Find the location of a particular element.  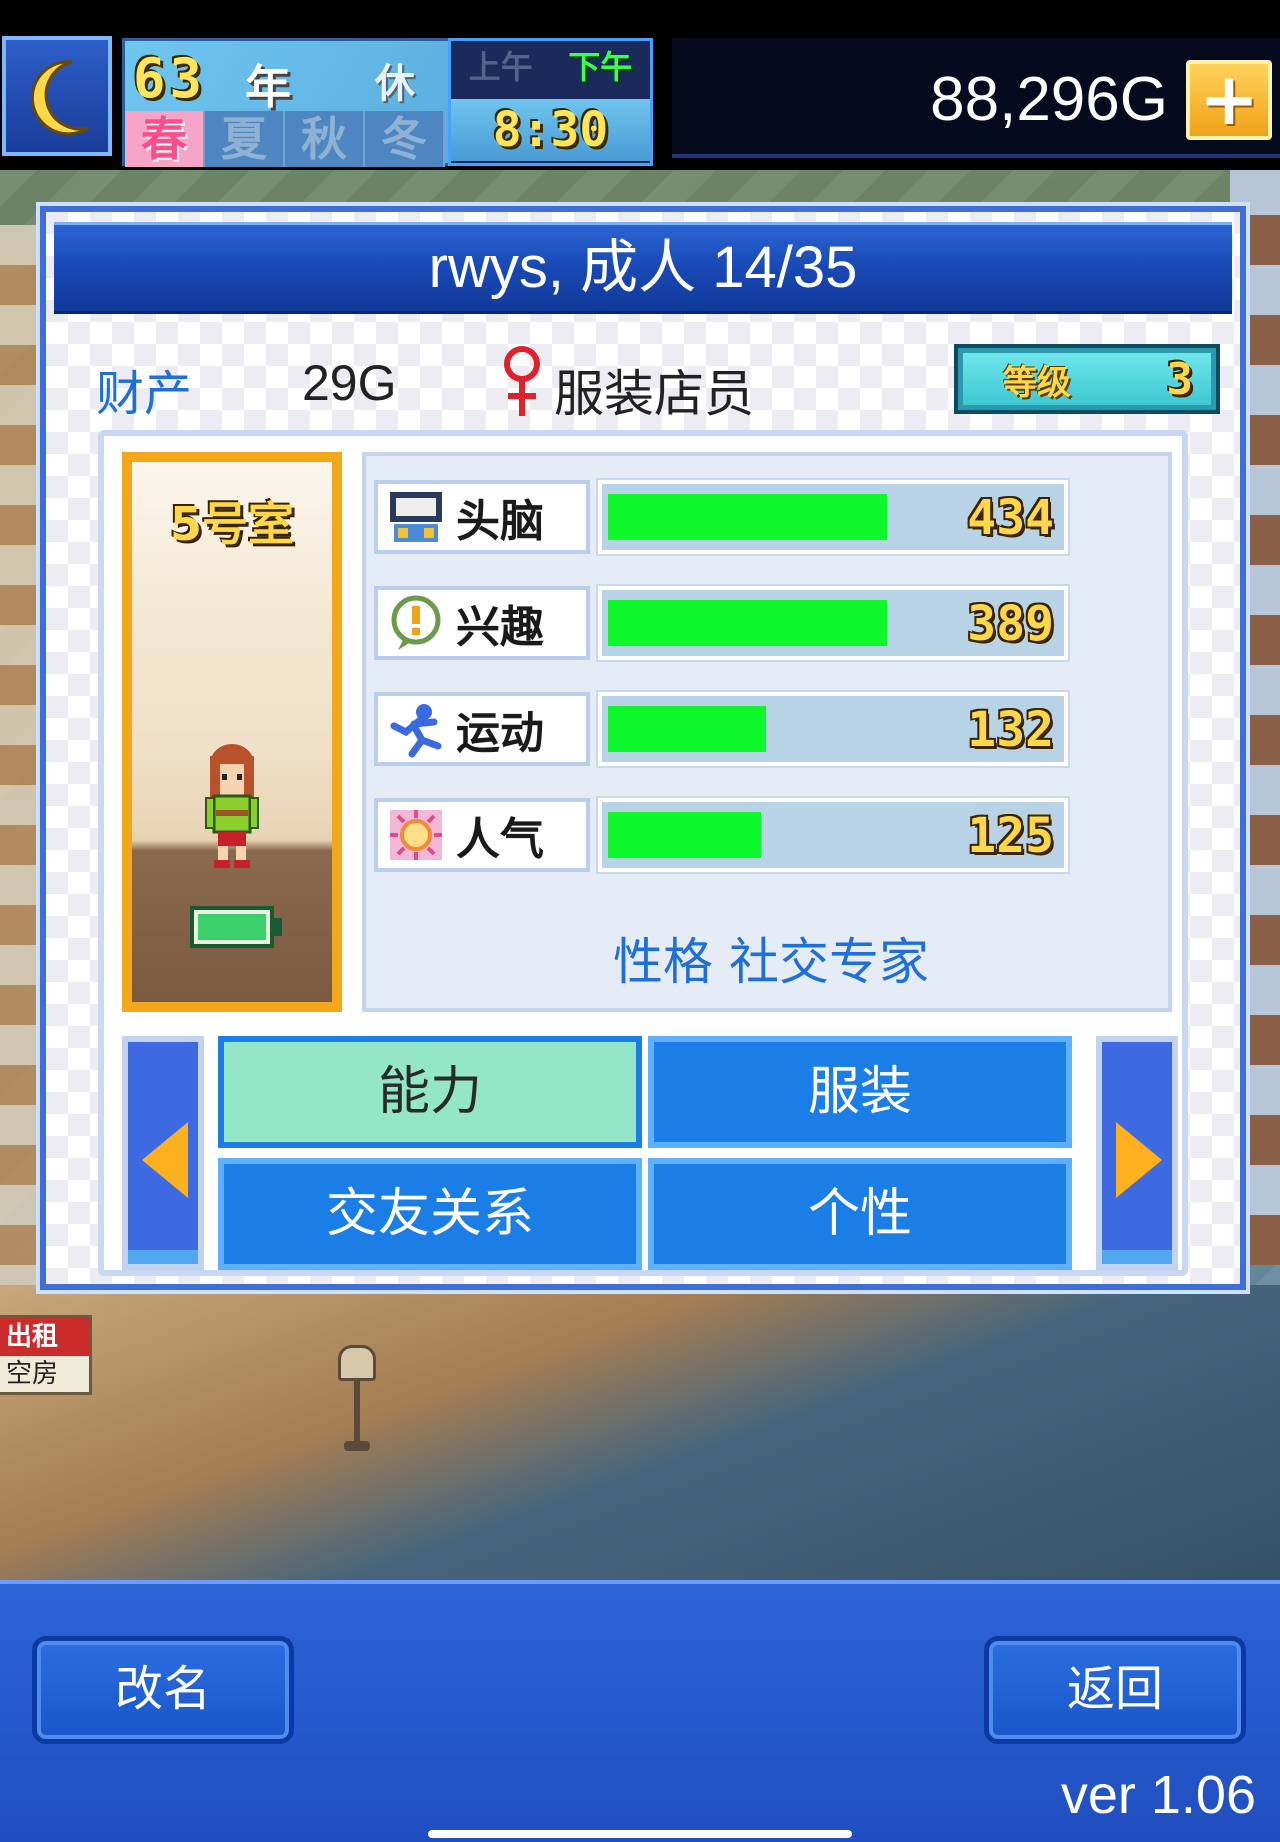

tab-ability: 能力 is located at coordinates (430, 1092).